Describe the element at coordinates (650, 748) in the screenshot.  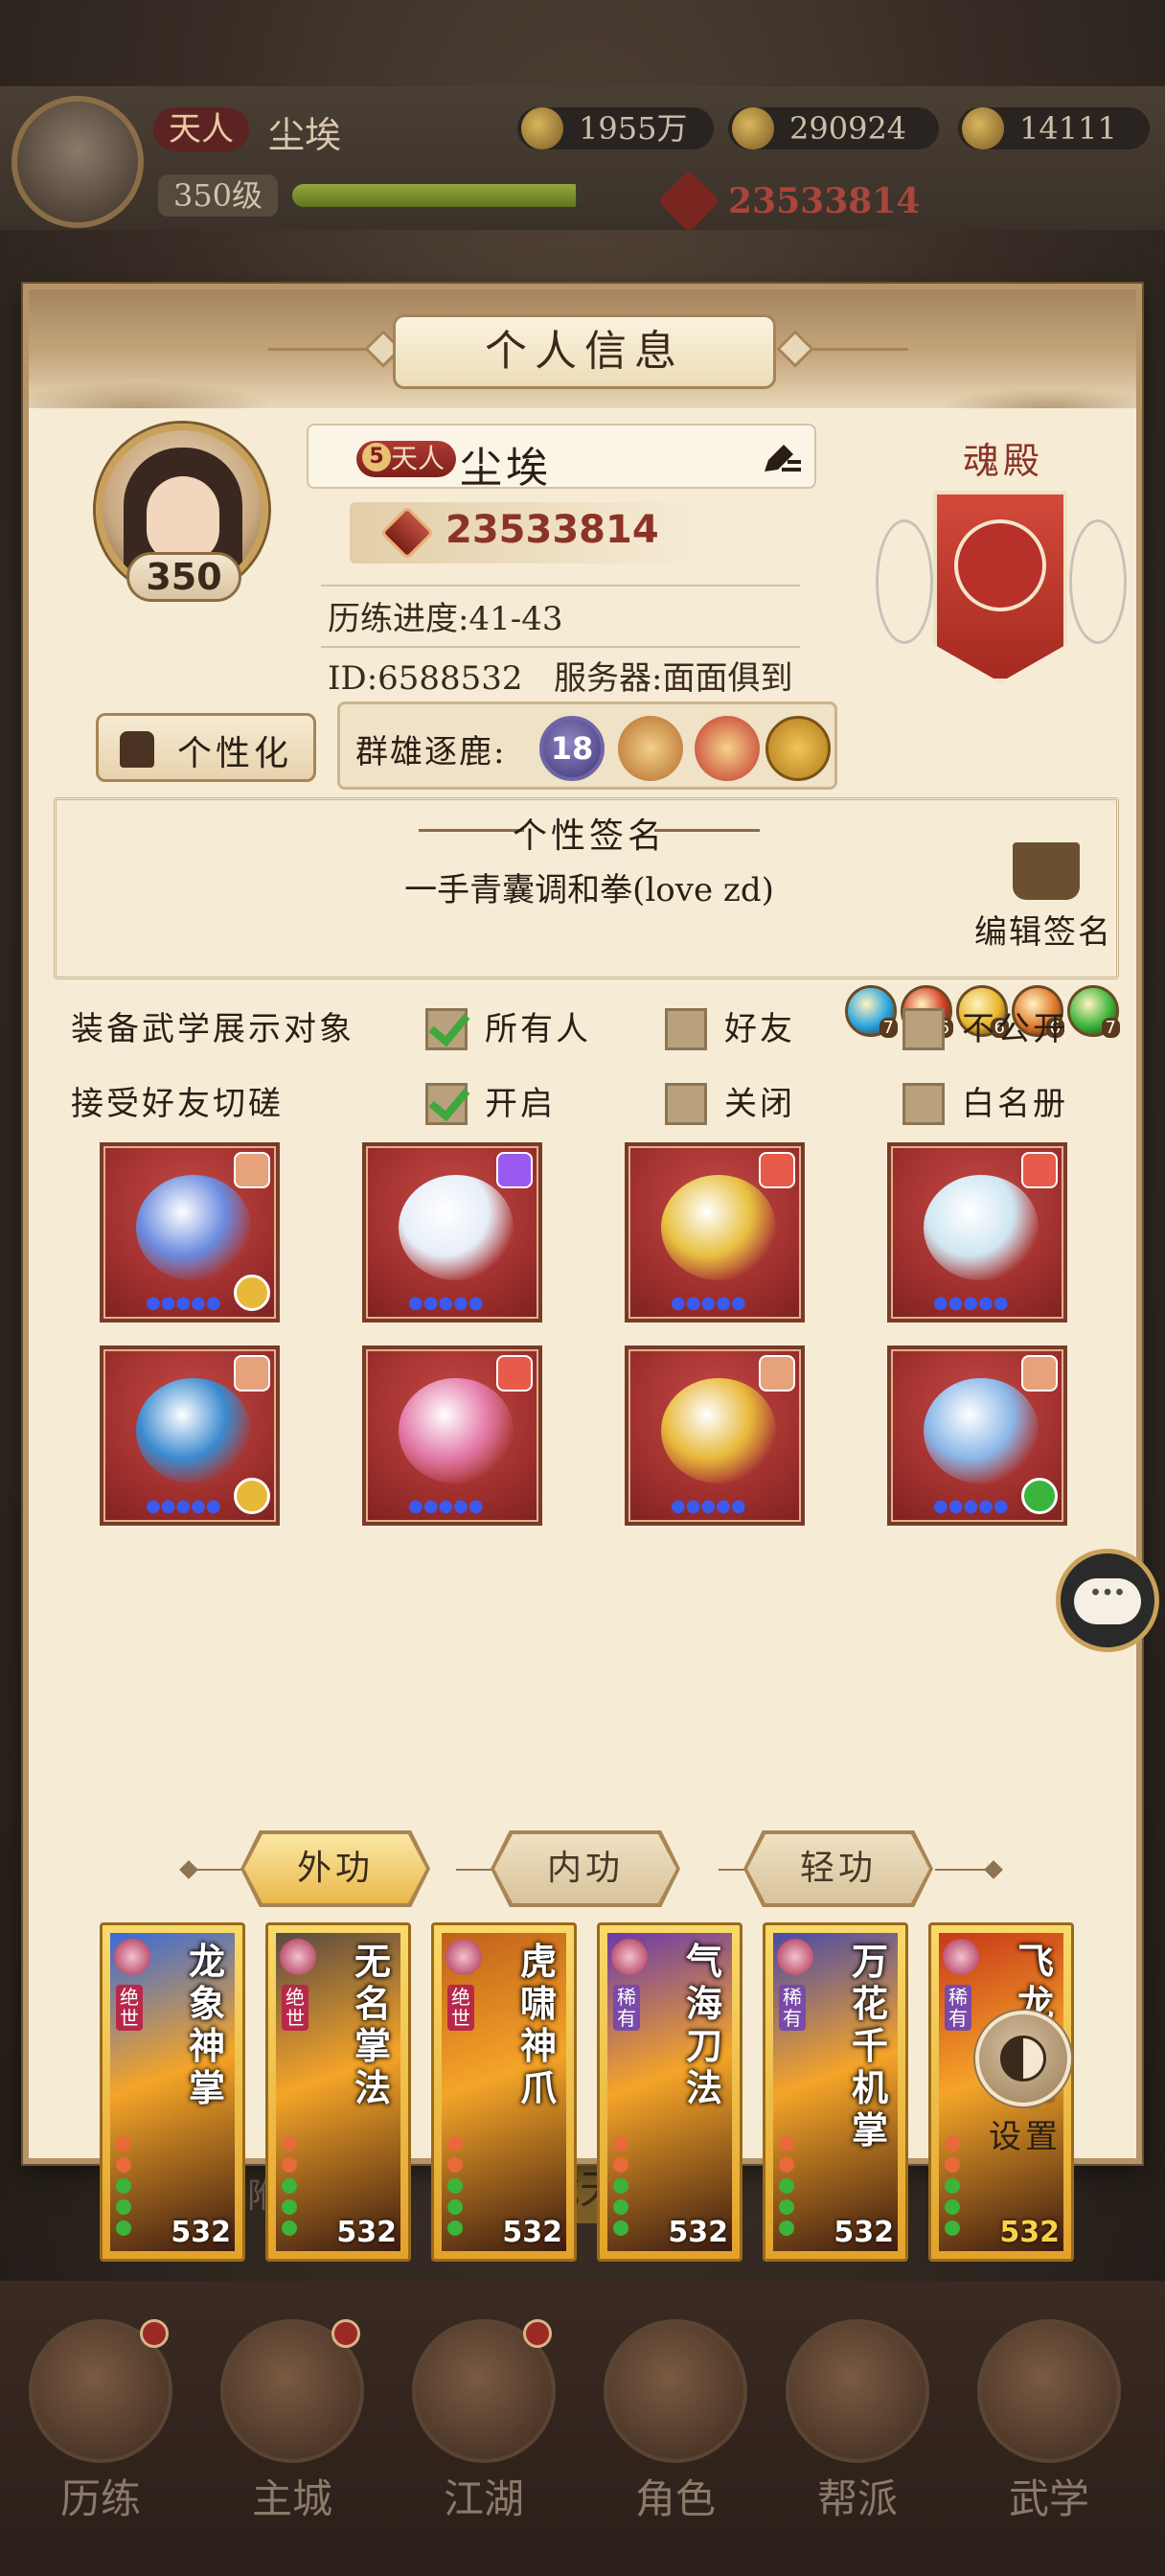
I see `trident-badge-icon` at that location.